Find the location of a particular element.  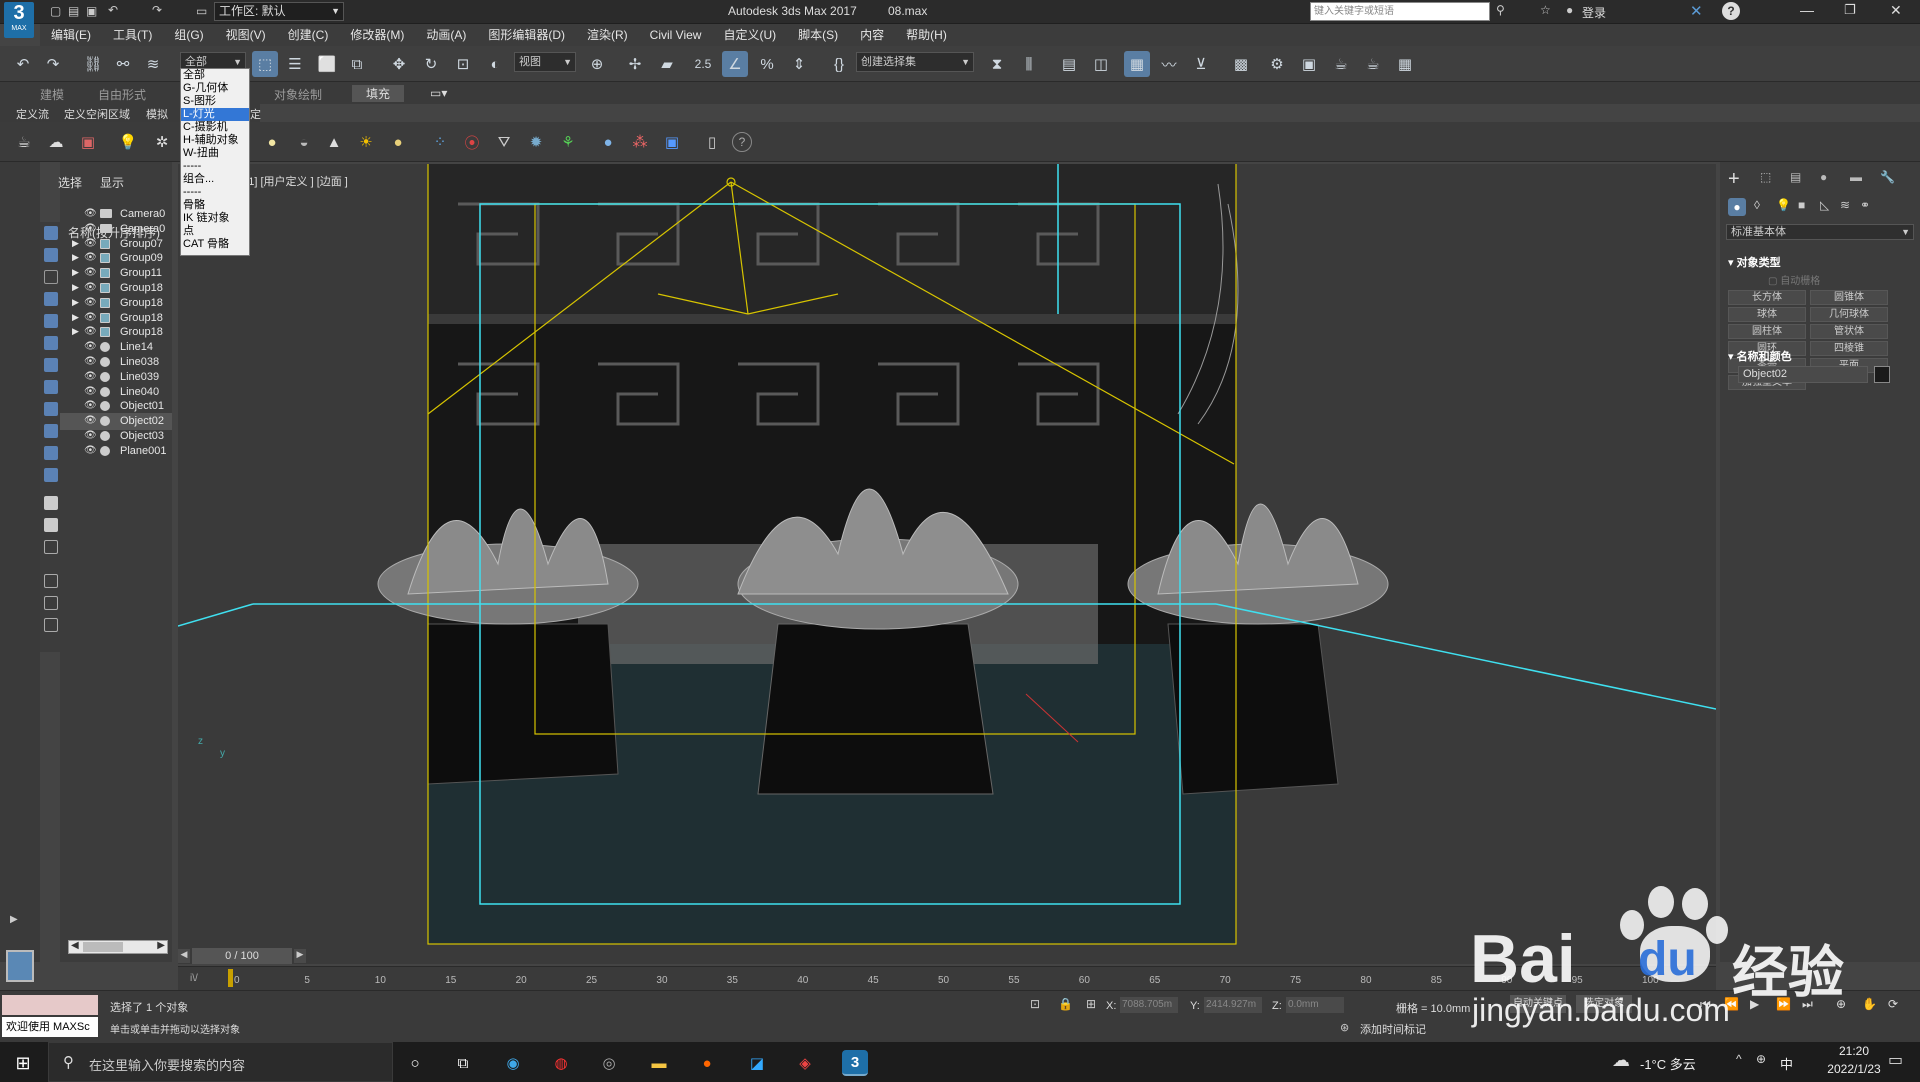

lock-icon: 🔒 is located at coordinates (1065, 1004).